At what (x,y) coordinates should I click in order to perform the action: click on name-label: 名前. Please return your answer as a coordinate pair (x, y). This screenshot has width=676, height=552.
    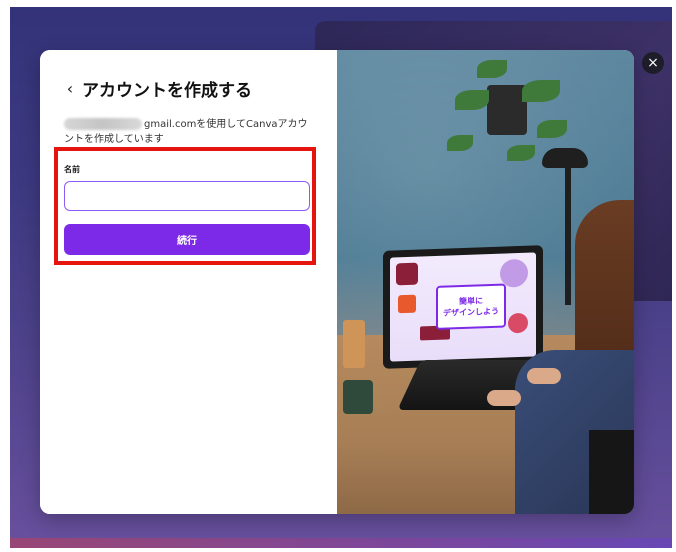
    Looking at the image, I should click on (72, 169).